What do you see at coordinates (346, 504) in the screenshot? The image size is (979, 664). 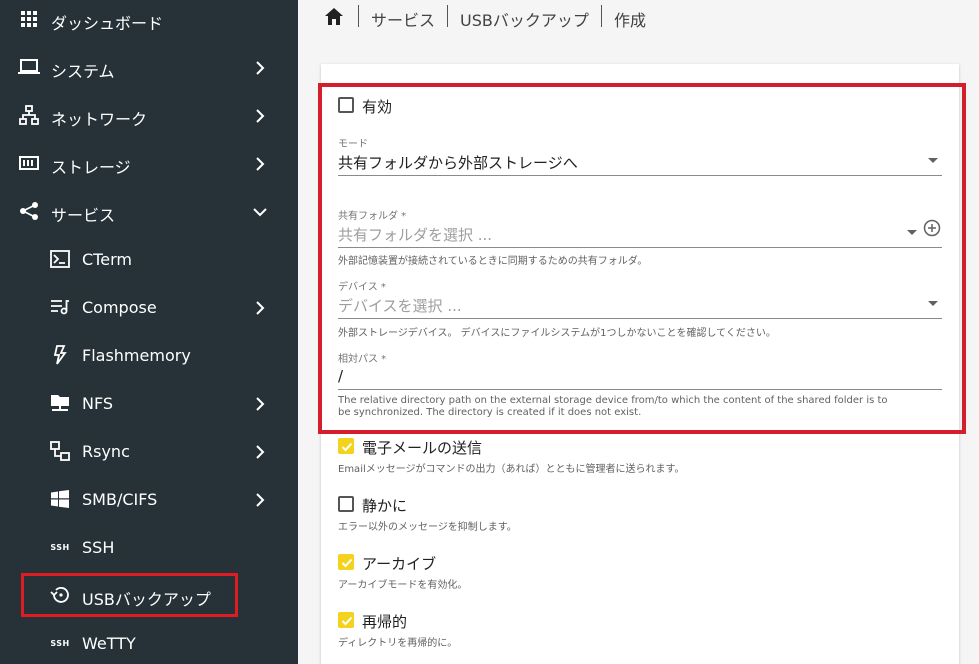 I see `quiet-checkbox` at bounding box center [346, 504].